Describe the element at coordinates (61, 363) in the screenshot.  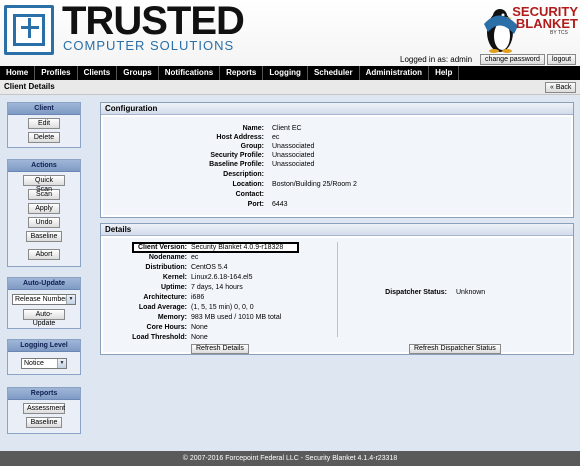
I see `chevron-down-icon: ▼` at that location.